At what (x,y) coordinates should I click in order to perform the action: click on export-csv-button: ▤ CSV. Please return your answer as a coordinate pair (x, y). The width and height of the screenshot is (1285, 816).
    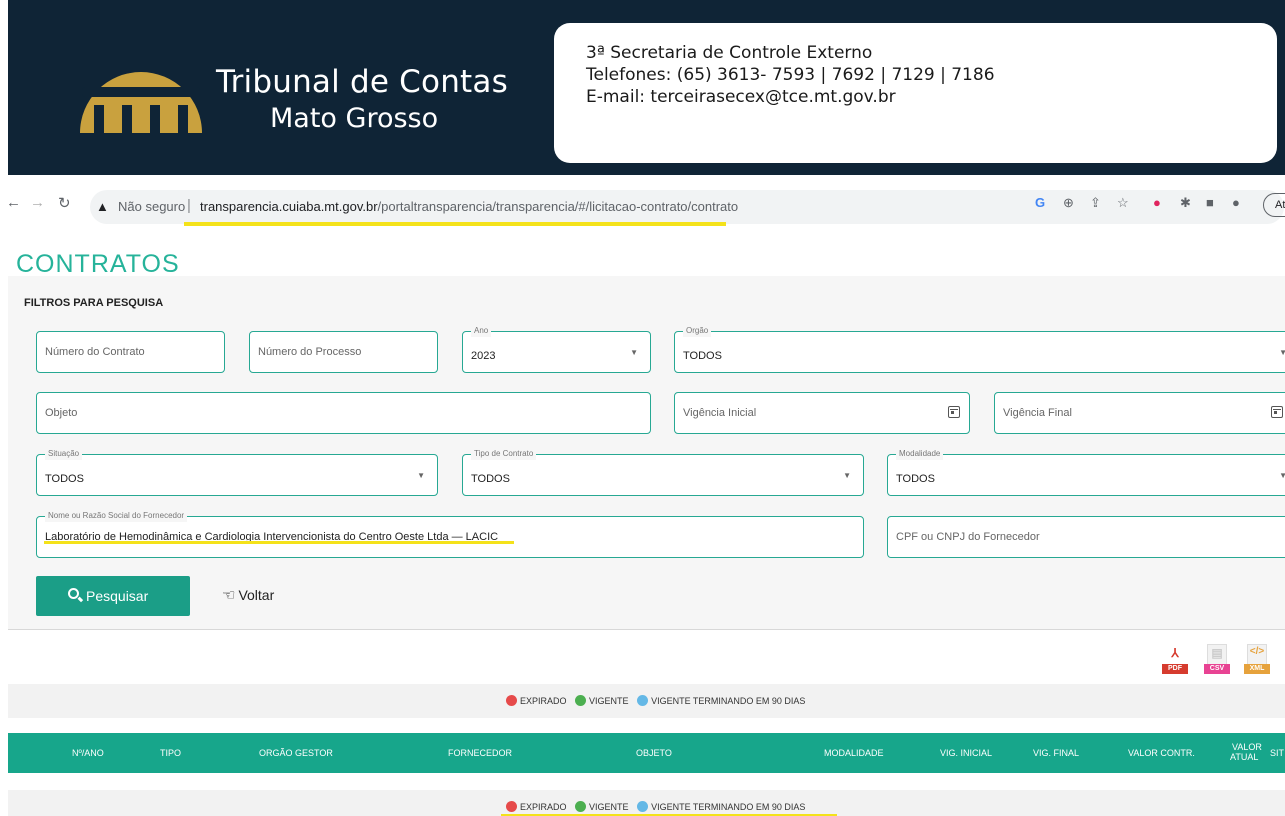
    Looking at the image, I should click on (1217, 660).